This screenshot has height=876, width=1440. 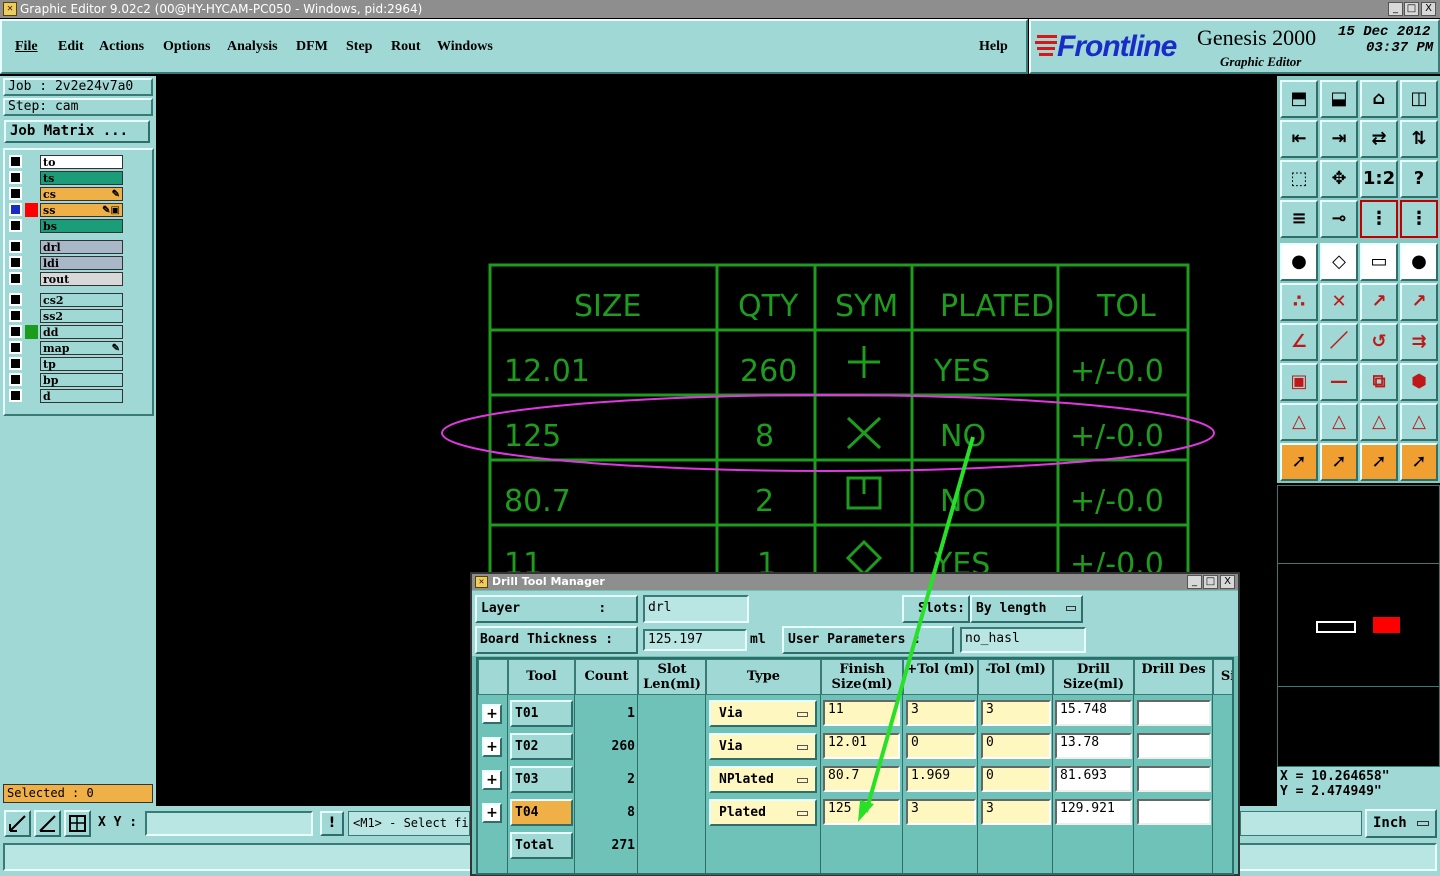 What do you see at coordinates (866, 811) in the screenshot?
I see `arrow-head-icon` at bounding box center [866, 811].